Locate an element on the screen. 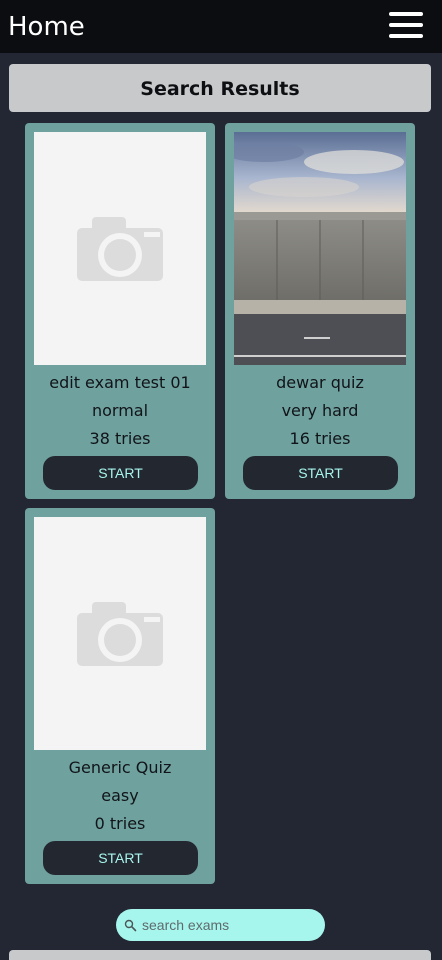 The height and width of the screenshot is (960, 442). search-bar is located at coordinates (220, 925).